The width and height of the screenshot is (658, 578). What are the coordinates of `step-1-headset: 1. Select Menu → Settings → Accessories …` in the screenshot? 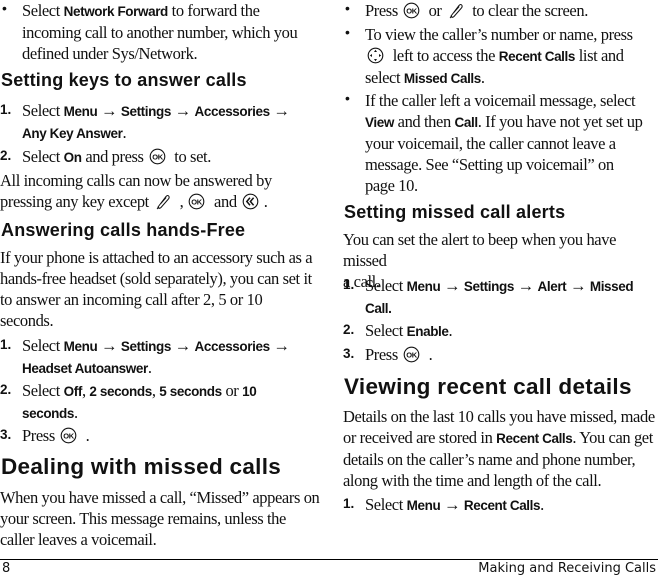 It's located at (145, 356).